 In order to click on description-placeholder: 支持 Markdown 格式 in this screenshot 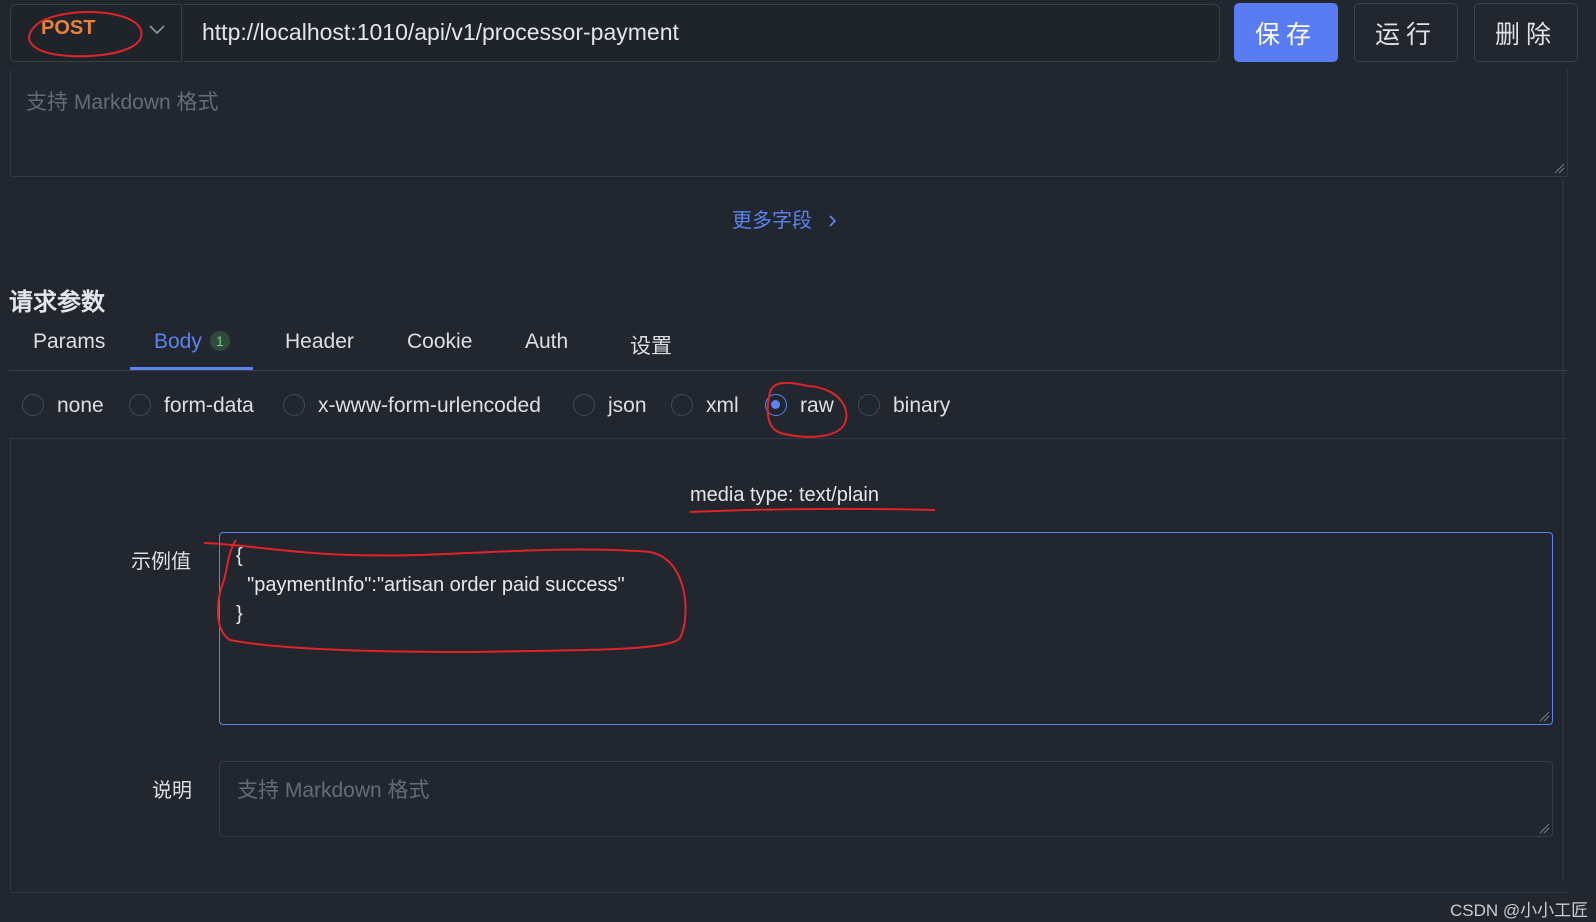, I will do `click(122, 102)`.